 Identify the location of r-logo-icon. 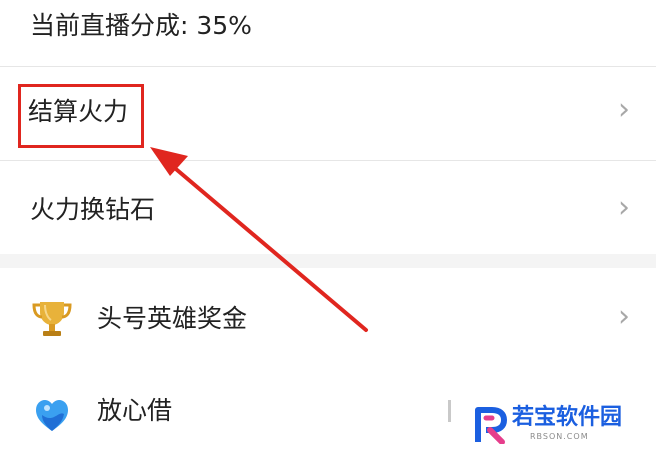
(491, 425).